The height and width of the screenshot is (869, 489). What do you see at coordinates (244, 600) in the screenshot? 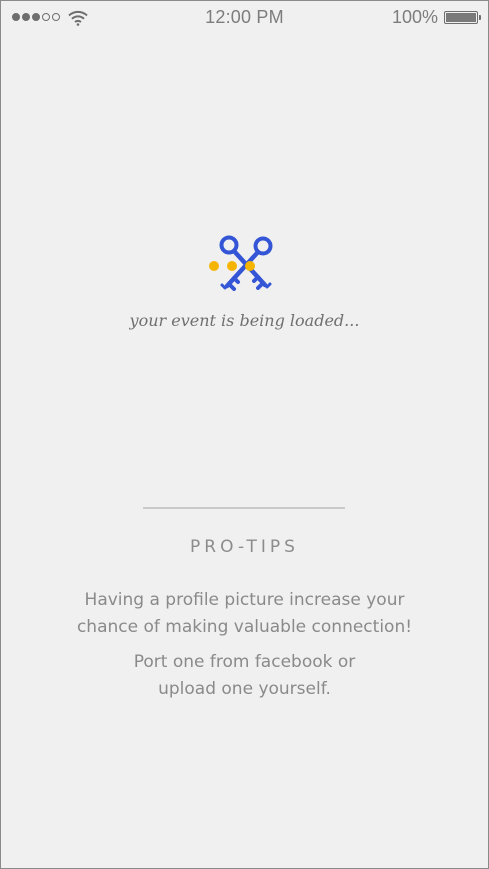
I see `tip-line: Having a profile picture increase your` at bounding box center [244, 600].